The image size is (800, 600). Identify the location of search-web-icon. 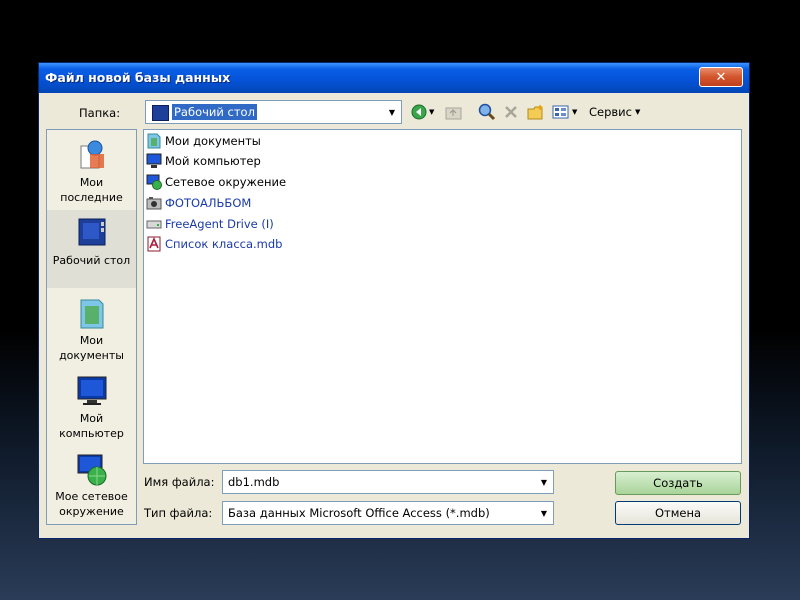
(487, 112).